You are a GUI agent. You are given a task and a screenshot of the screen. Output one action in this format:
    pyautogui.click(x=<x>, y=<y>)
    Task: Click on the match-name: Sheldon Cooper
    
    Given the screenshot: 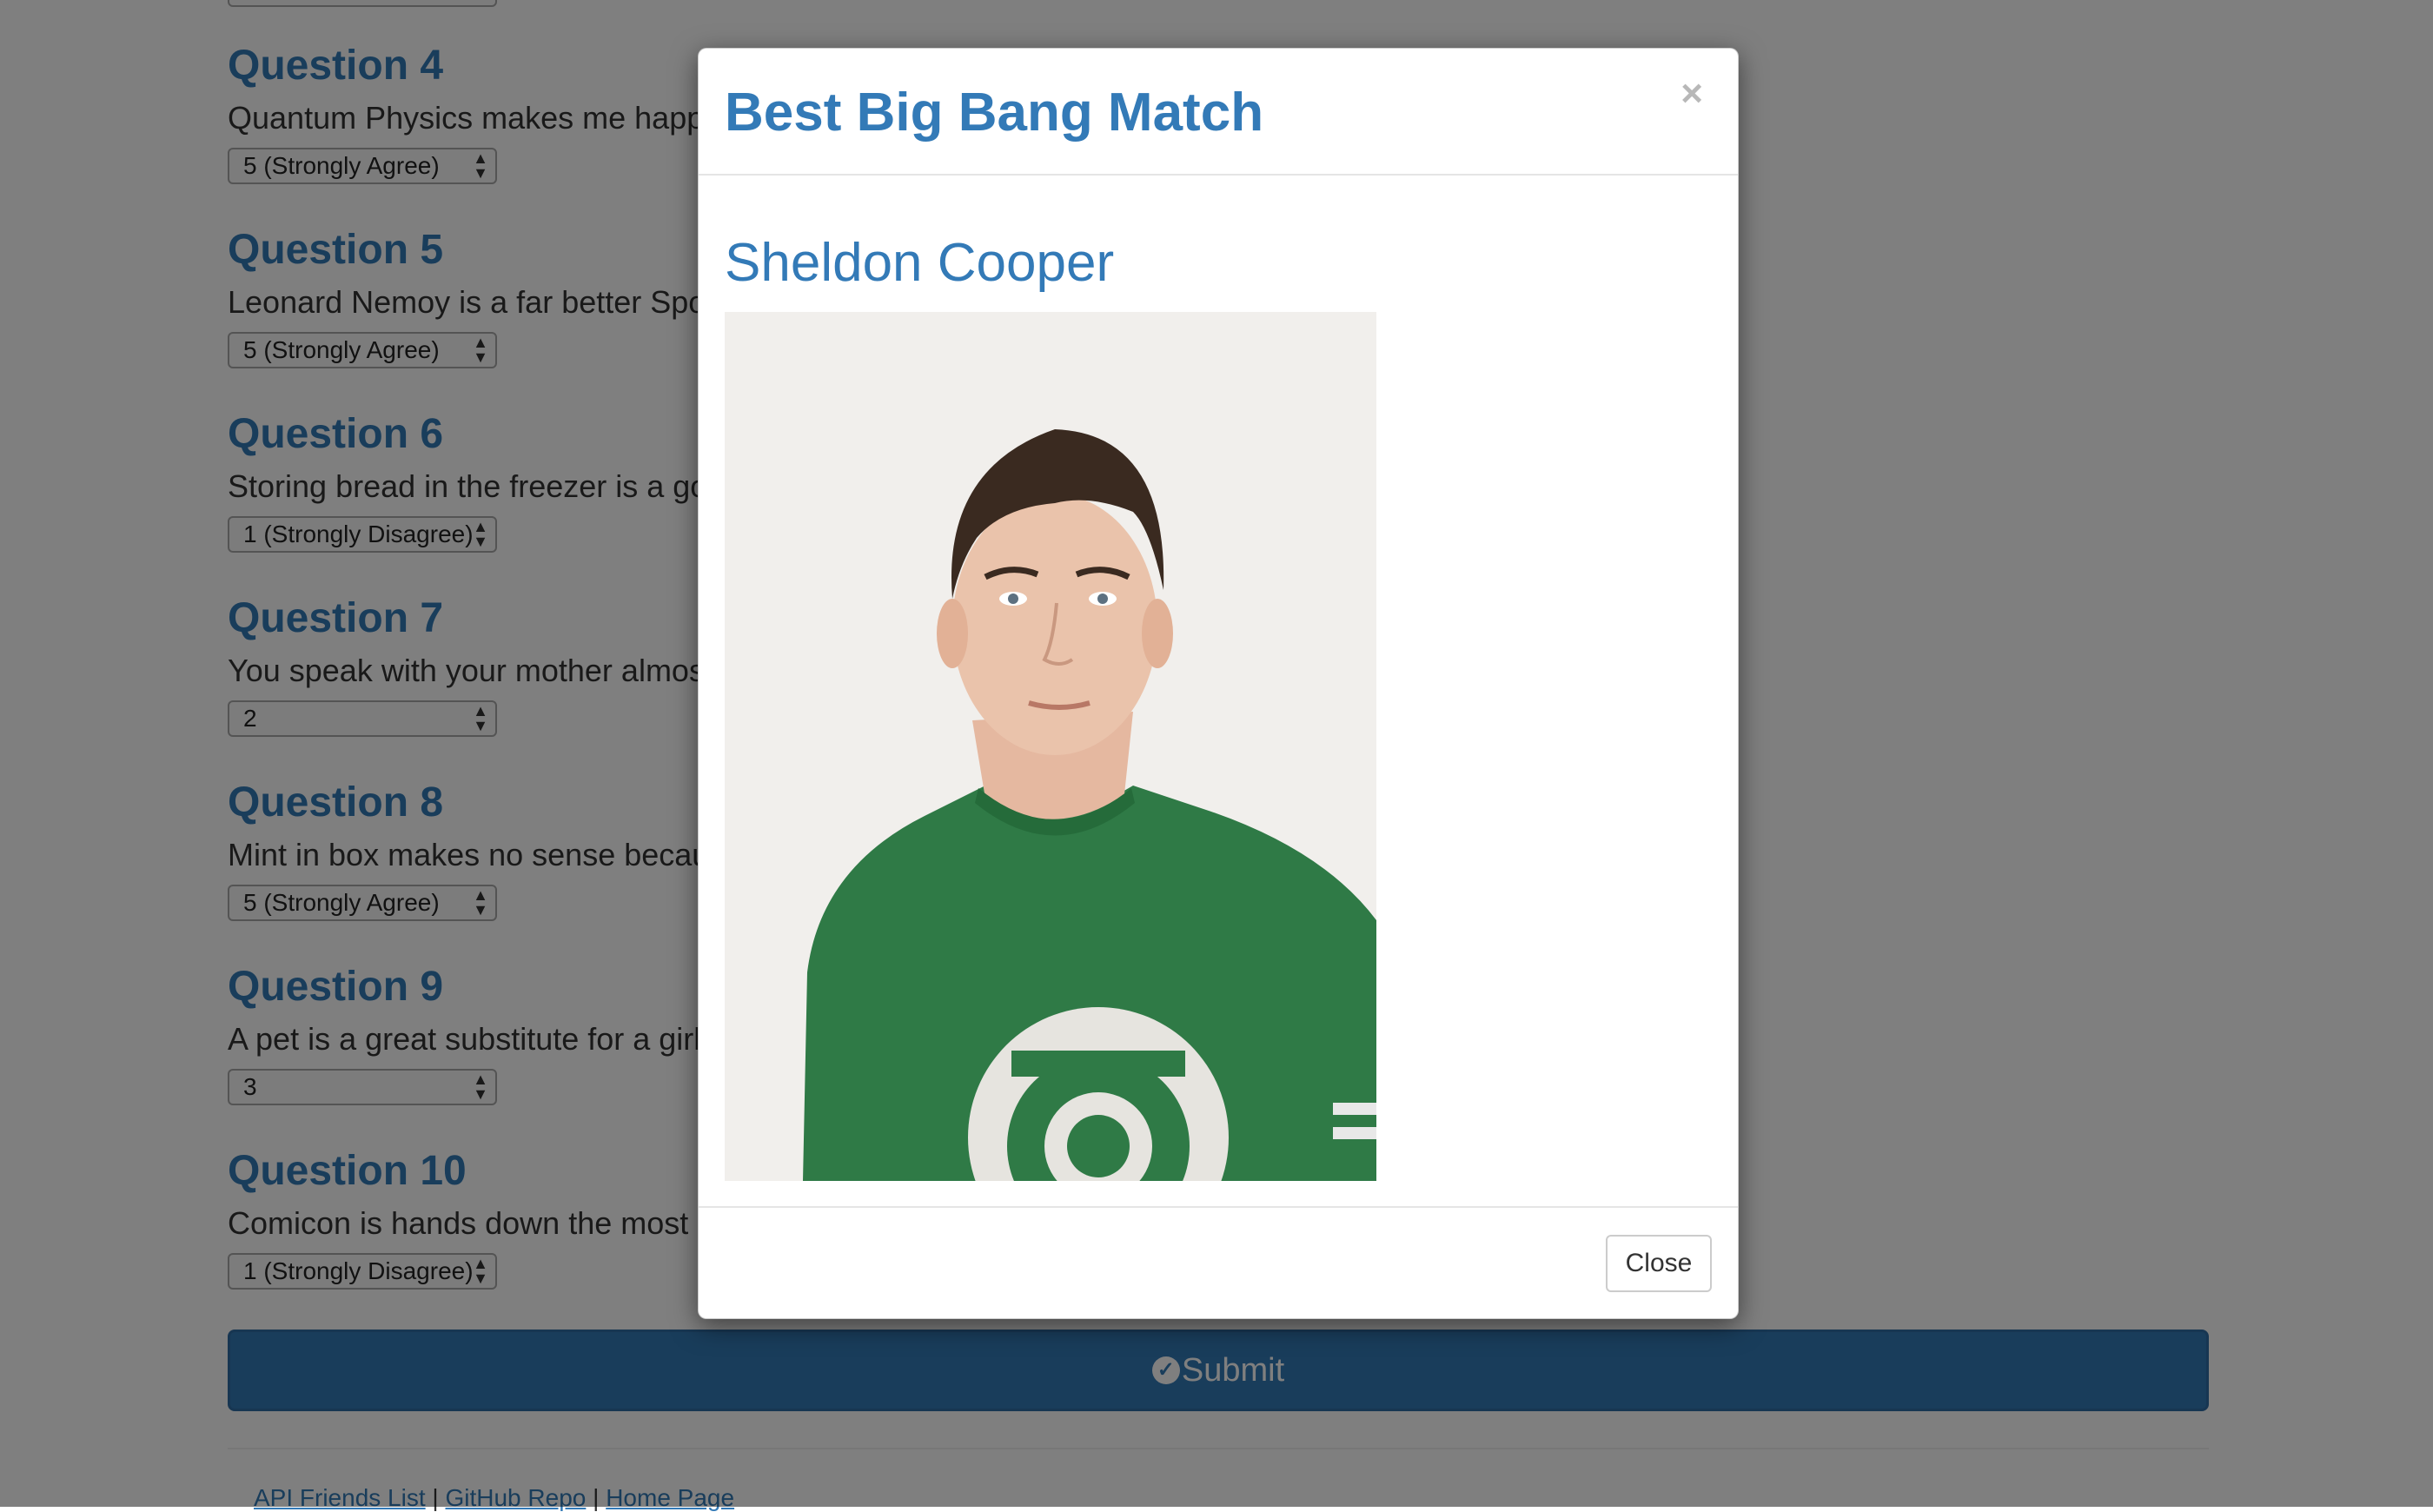 What is the action you would take?
    pyautogui.click(x=920, y=263)
    